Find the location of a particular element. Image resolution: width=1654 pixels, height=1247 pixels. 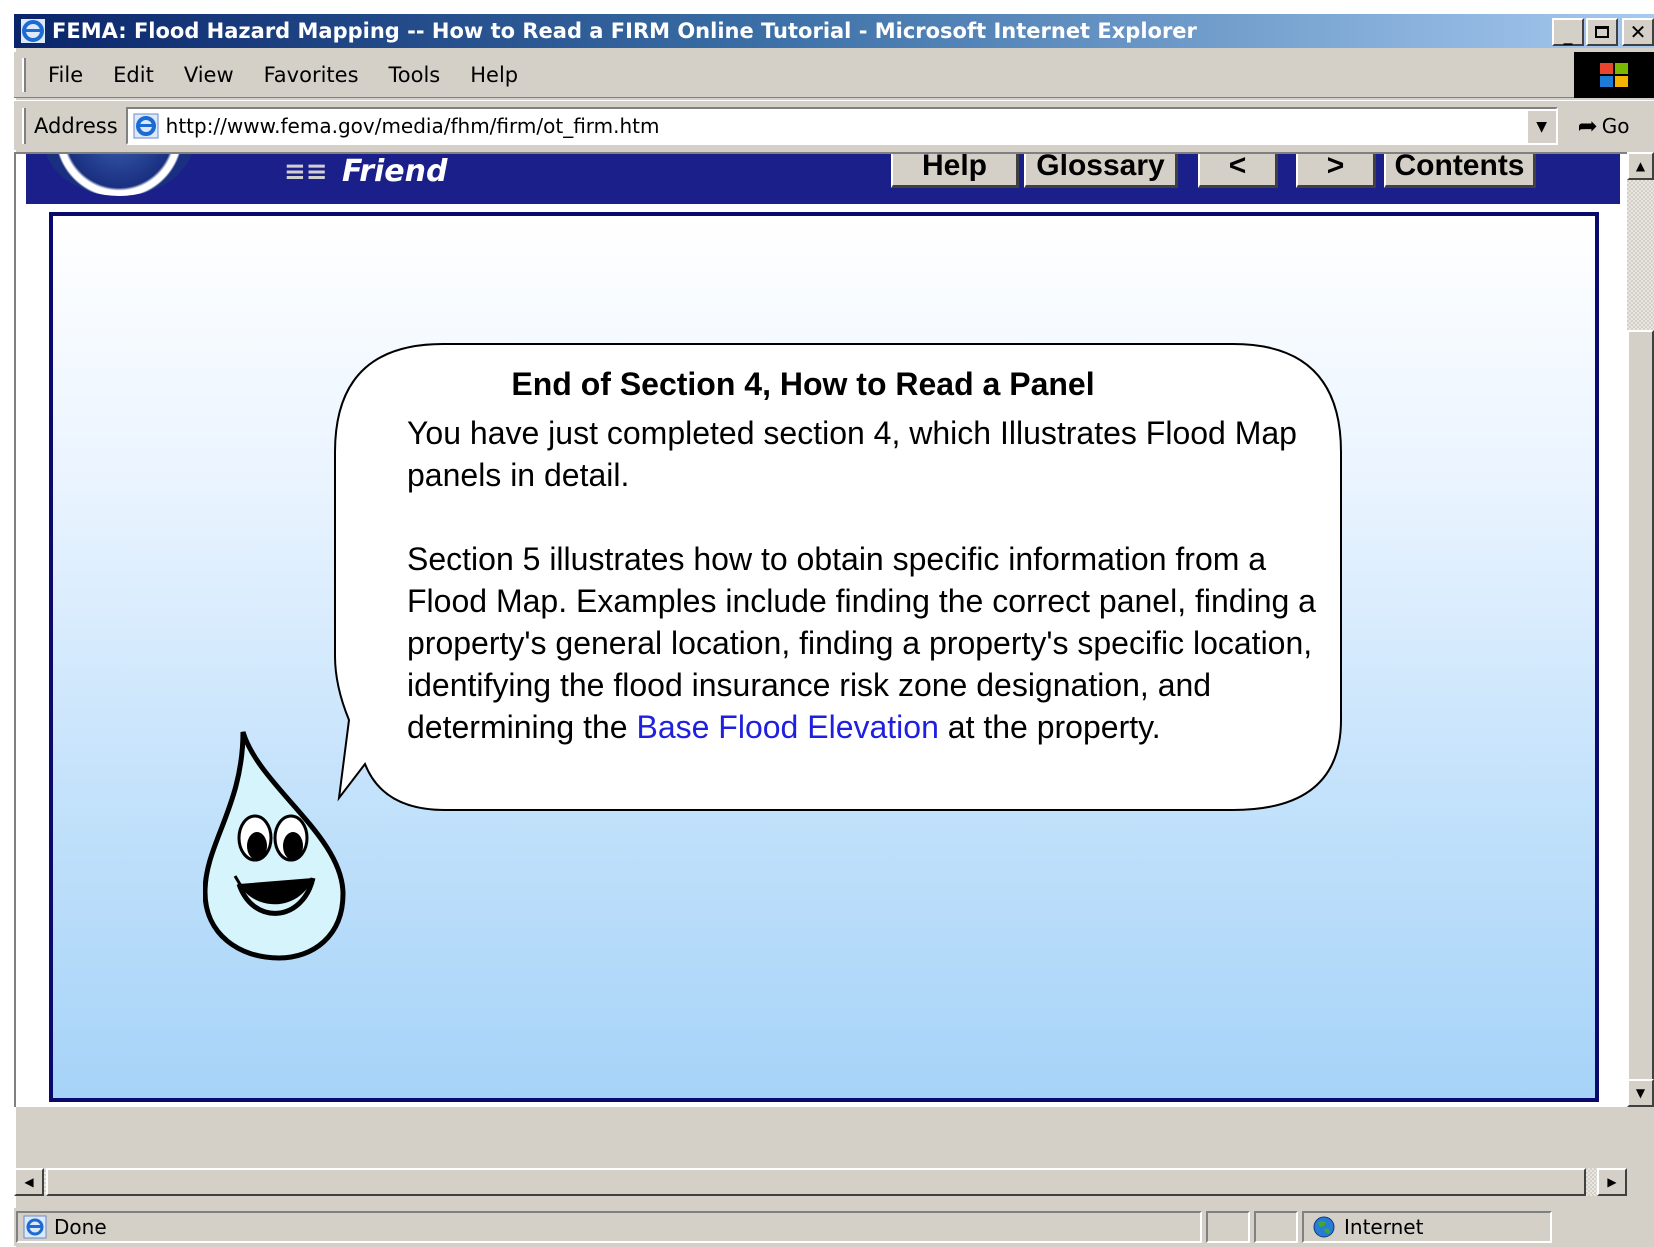

arrow-left-icon: ◀ is located at coordinates (29, 1182).